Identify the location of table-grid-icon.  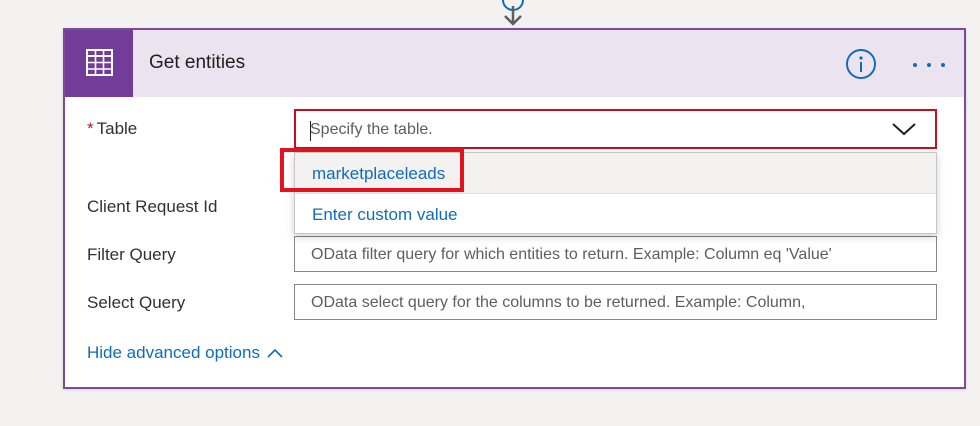
(99, 62).